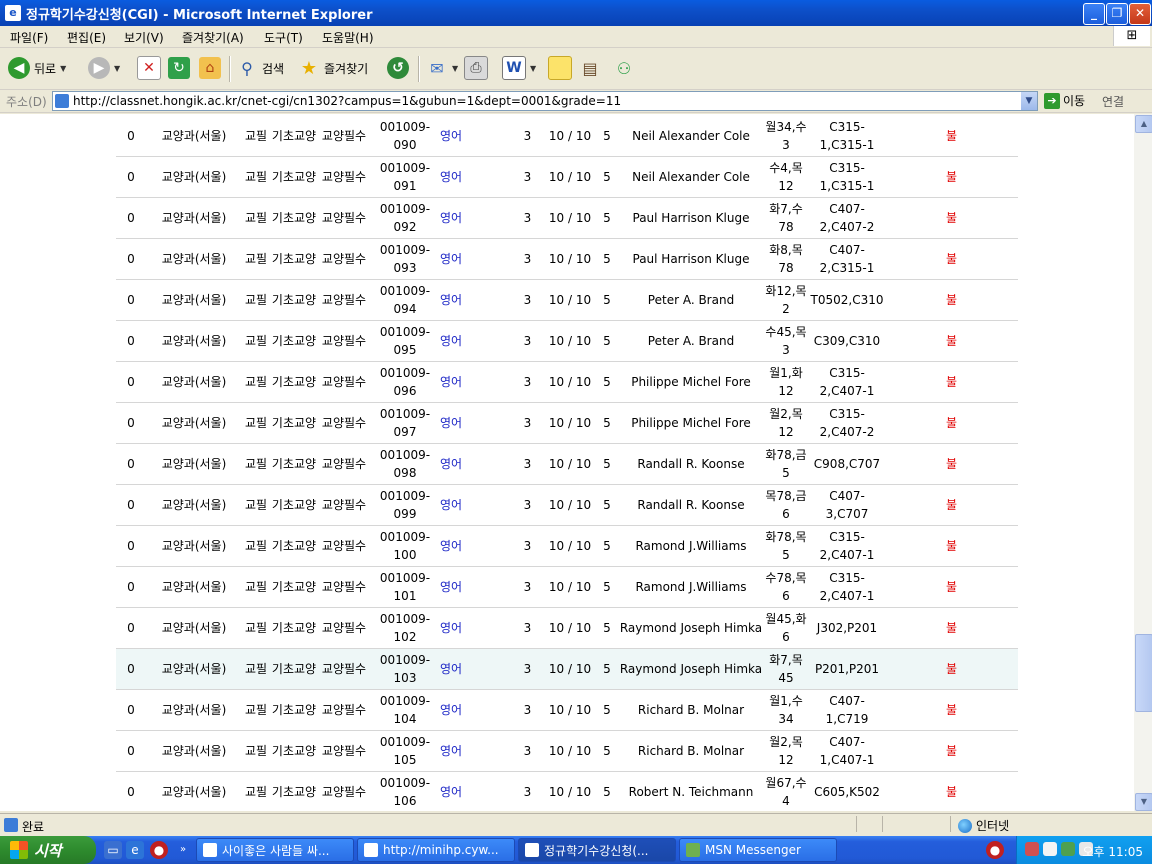  What do you see at coordinates (1113, 101) in the screenshot?
I see `links-button: 연결` at bounding box center [1113, 101].